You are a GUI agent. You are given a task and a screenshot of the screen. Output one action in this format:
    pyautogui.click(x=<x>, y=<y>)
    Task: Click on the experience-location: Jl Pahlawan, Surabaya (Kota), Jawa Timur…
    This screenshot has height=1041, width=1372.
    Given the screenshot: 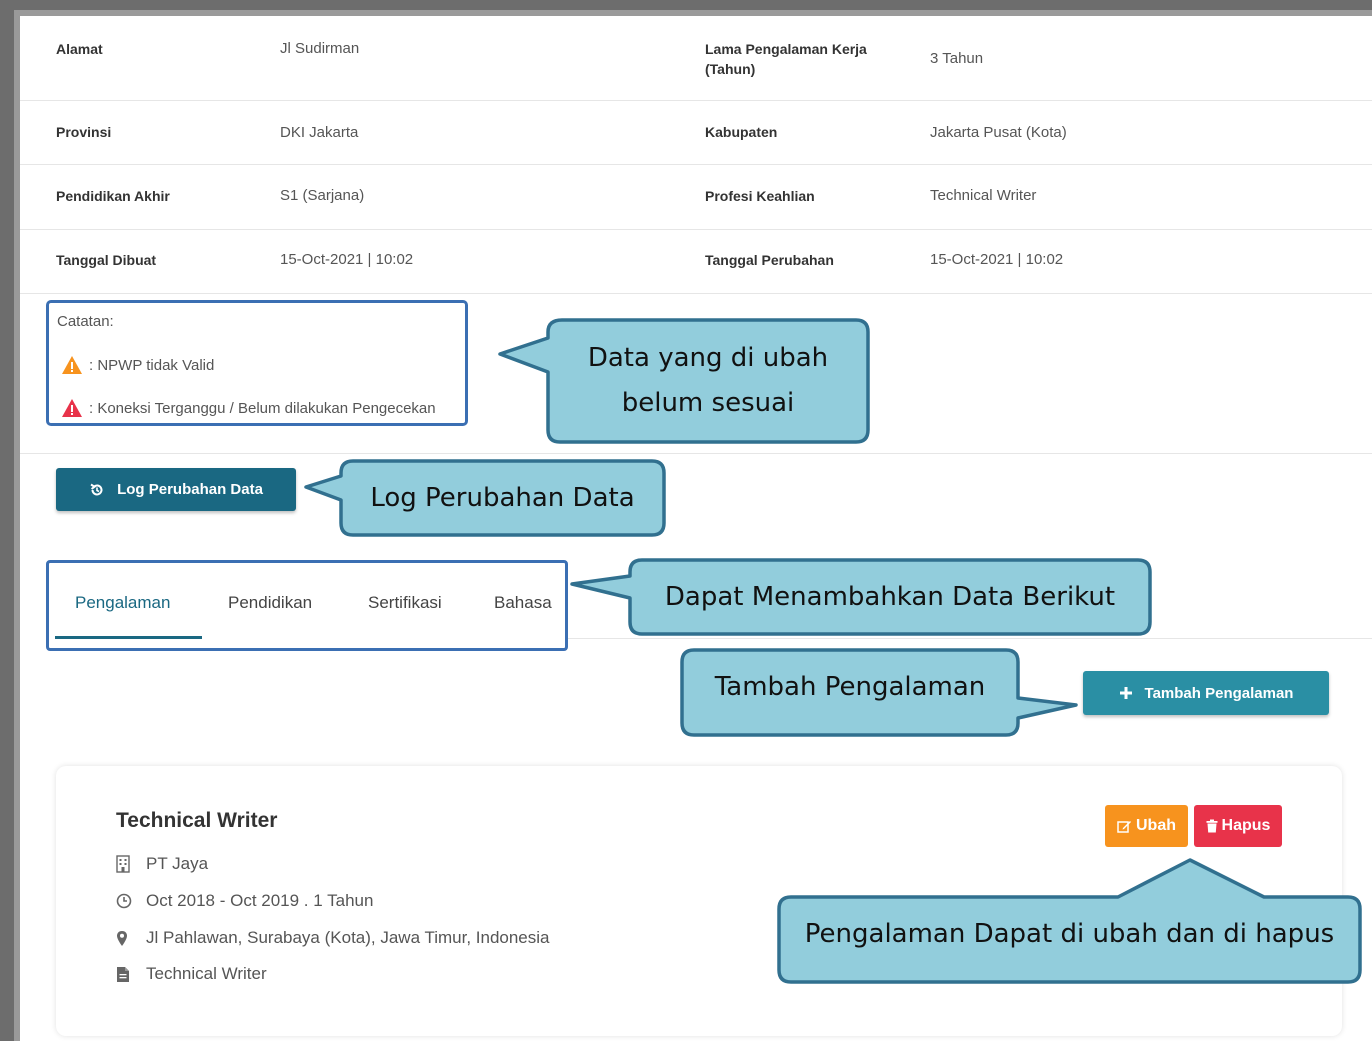 What is the action you would take?
    pyautogui.click(x=333, y=938)
    